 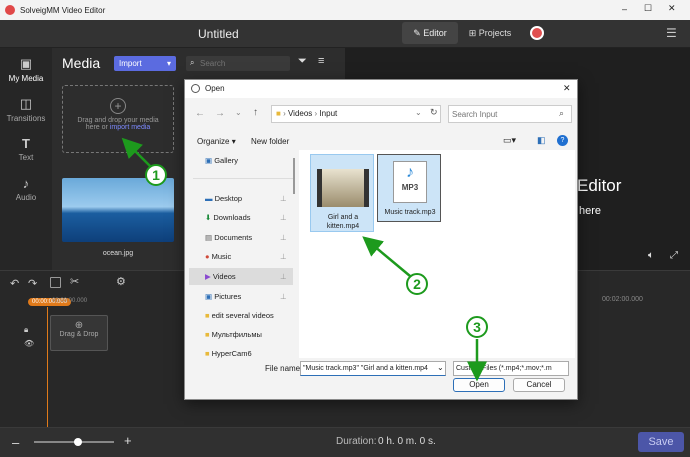 What do you see at coordinates (562, 140) in the screenshot?
I see `help-icon: ?` at bounding box center [562, 140].